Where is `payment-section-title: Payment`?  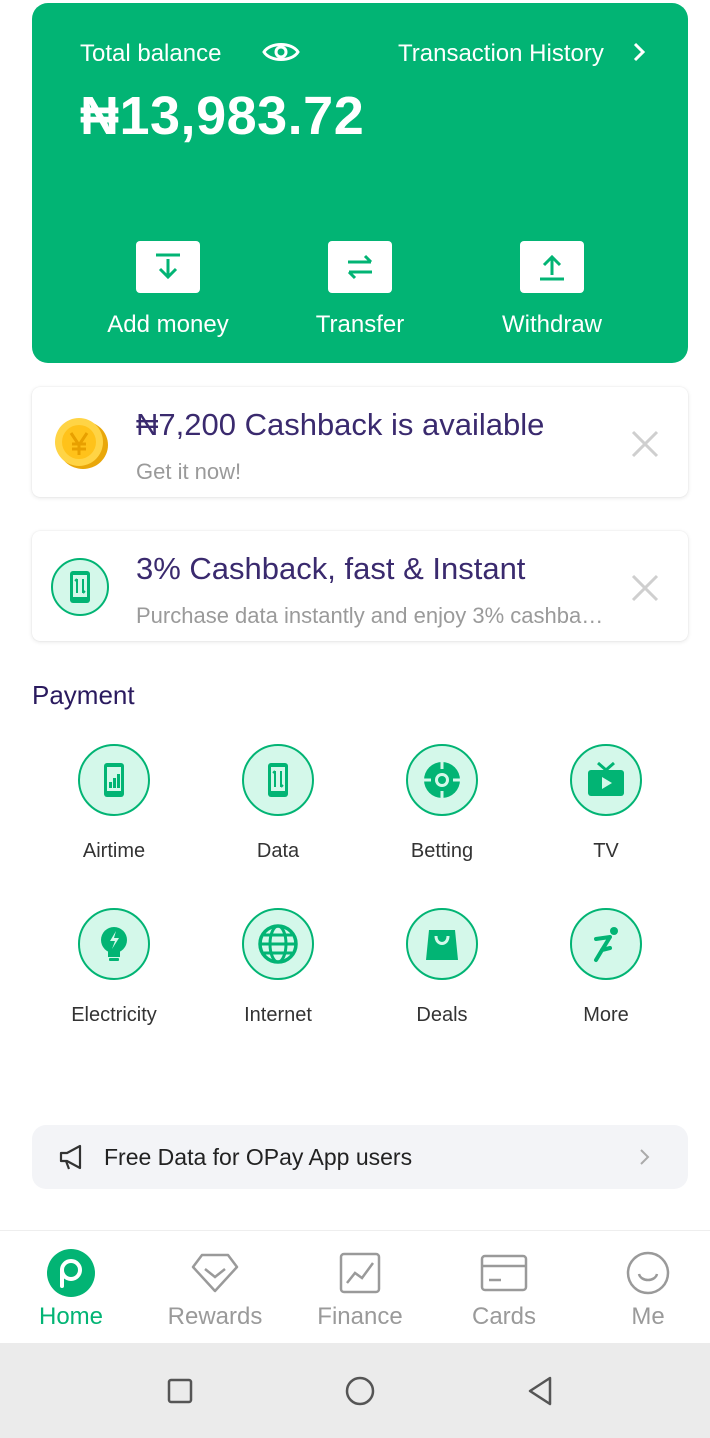 payment-section-title: Payment is located at coordinates (83, 695).